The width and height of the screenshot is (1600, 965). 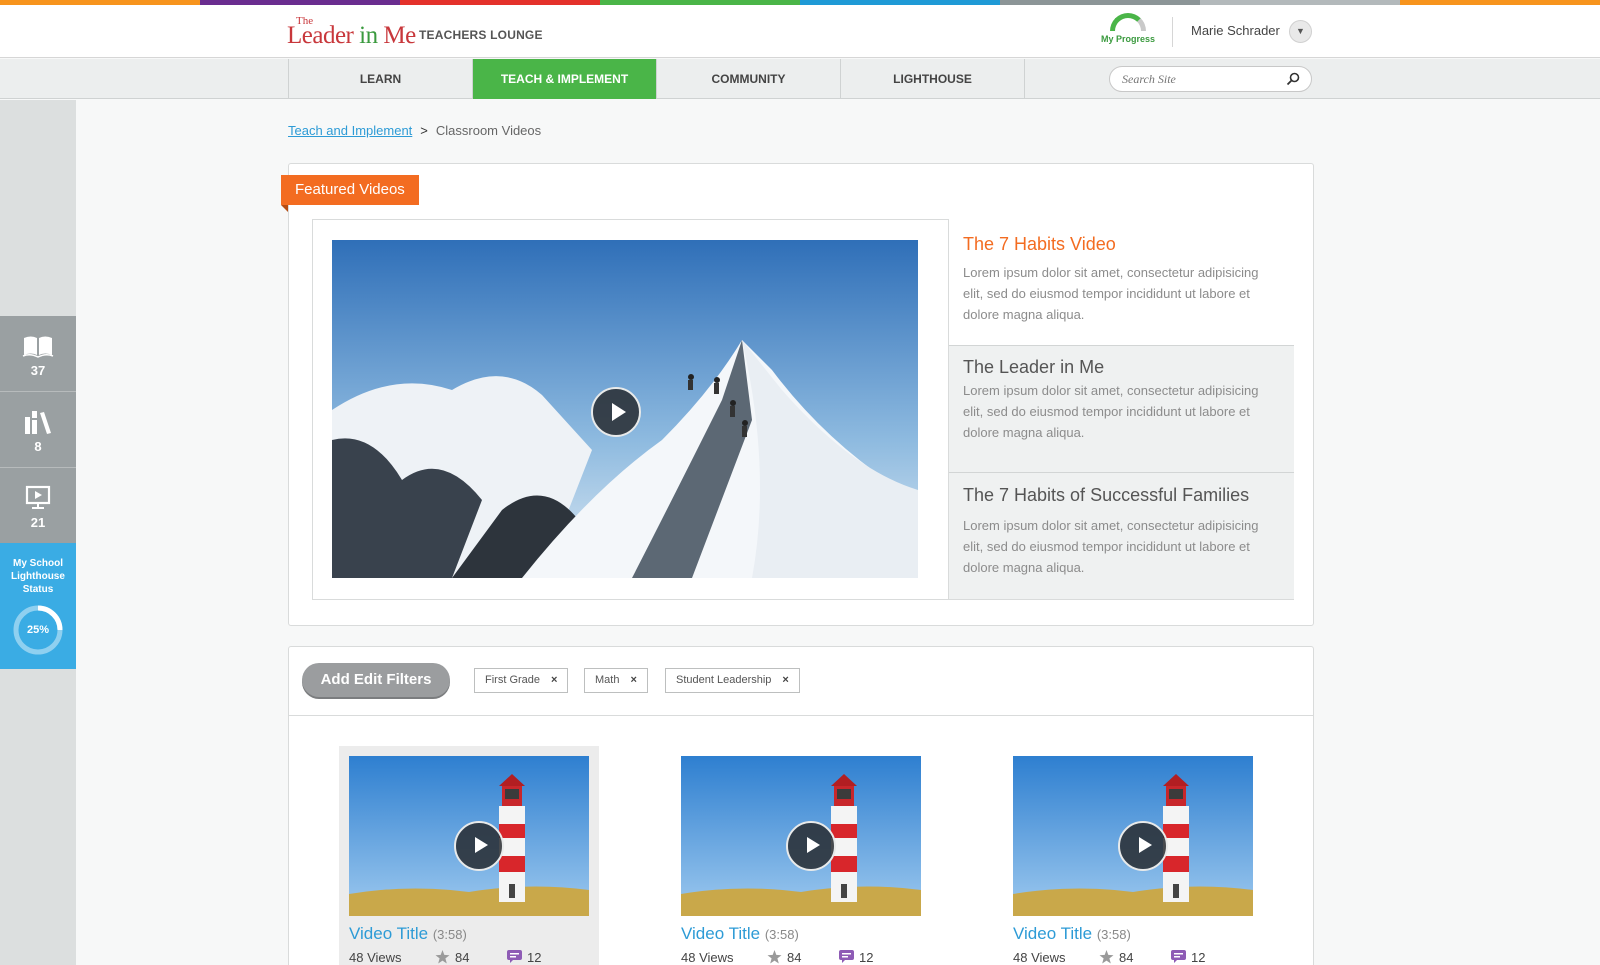 I want to click on sidebar-count: 37, so click(x=38, y=370).